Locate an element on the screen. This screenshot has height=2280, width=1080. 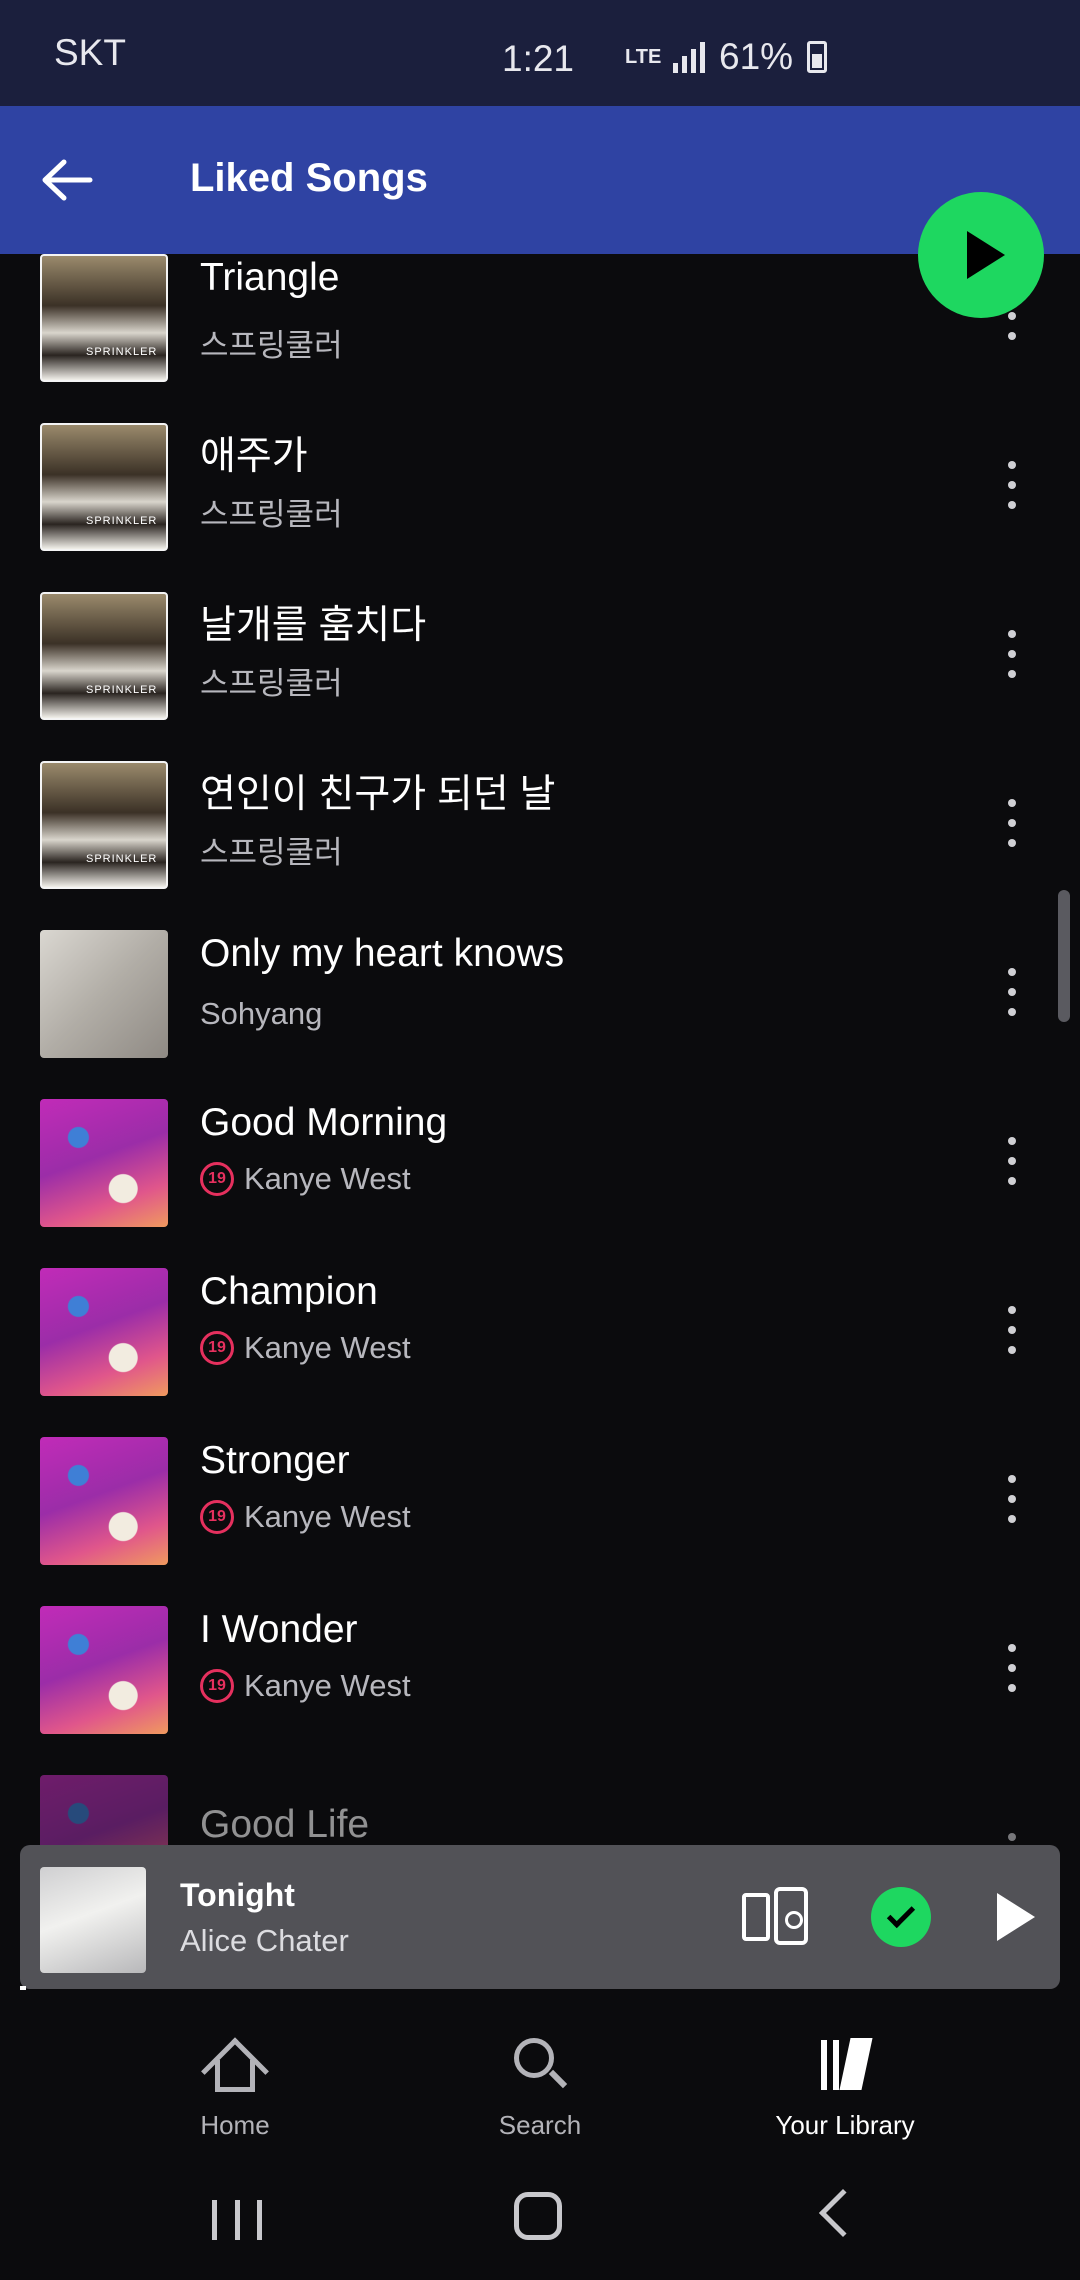
battery-percent: 61% is located at coordinates (756, 56).